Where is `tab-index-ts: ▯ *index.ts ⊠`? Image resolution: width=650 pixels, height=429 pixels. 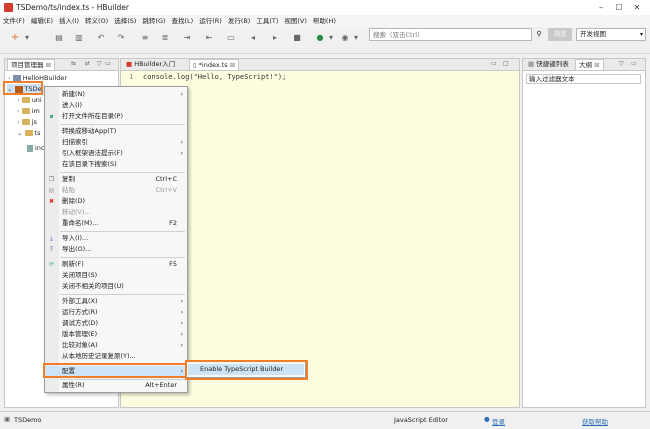
tab-index-ts: ▯ *index.ts ⊠ is located at coordinates (214, 64).